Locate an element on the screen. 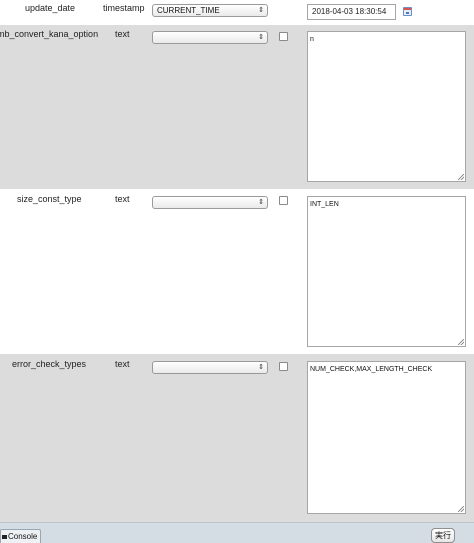 This screenshot has width=474, height=543. function-select: CURRENT_TIME ⇕ is located at coordinates (210, 10).